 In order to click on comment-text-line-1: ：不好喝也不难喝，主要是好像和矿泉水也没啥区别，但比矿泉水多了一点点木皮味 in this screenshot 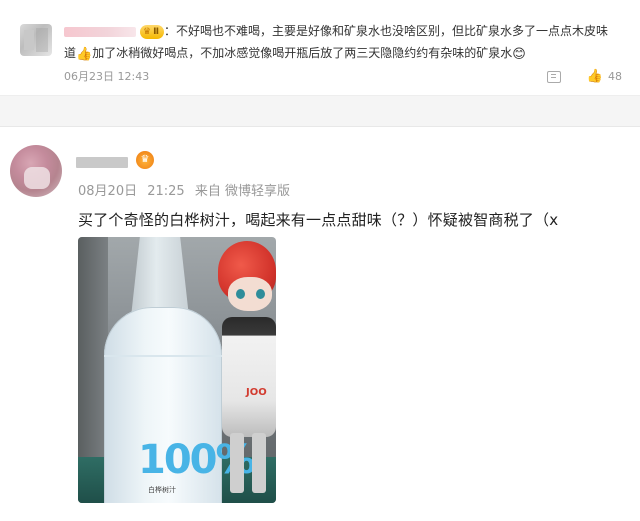, I will do `click(386, 31)`.